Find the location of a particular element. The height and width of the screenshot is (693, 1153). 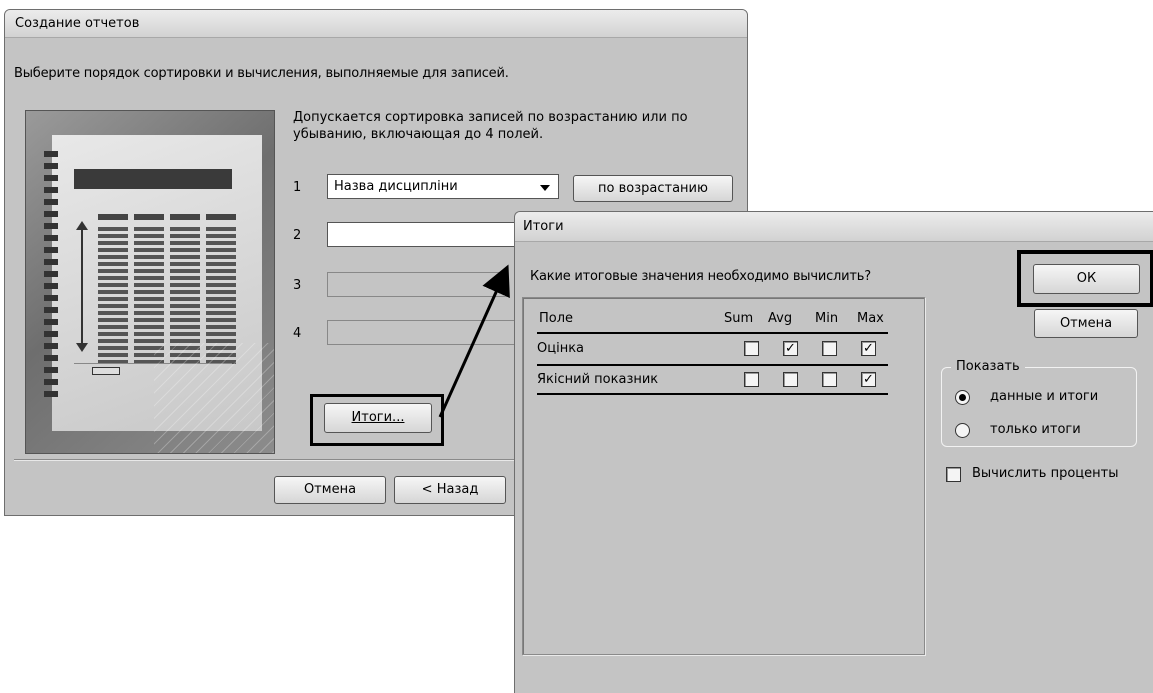

callout-arrow is located at coordinates (474, 341).